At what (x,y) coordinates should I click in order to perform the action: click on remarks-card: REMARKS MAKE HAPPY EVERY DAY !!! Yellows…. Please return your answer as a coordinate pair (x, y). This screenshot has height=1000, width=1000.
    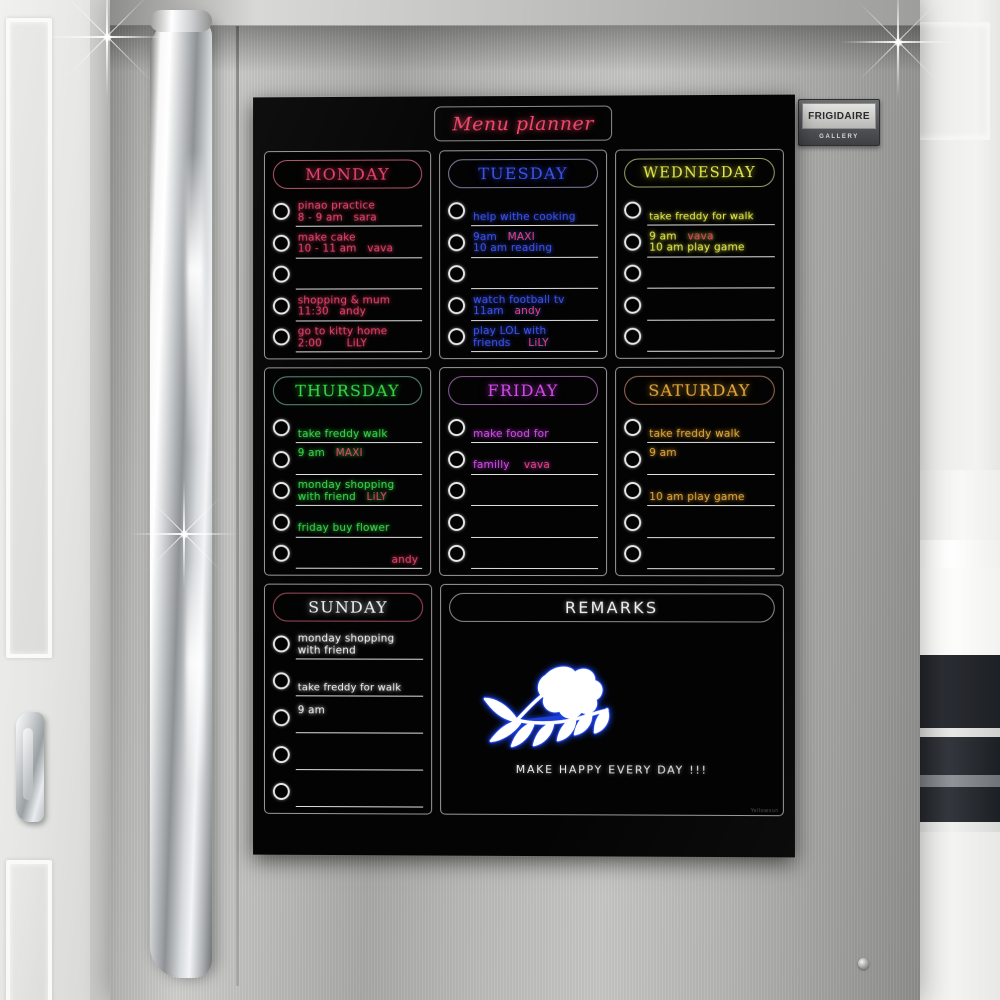
    Looking at the image, I should click on (612, 700).